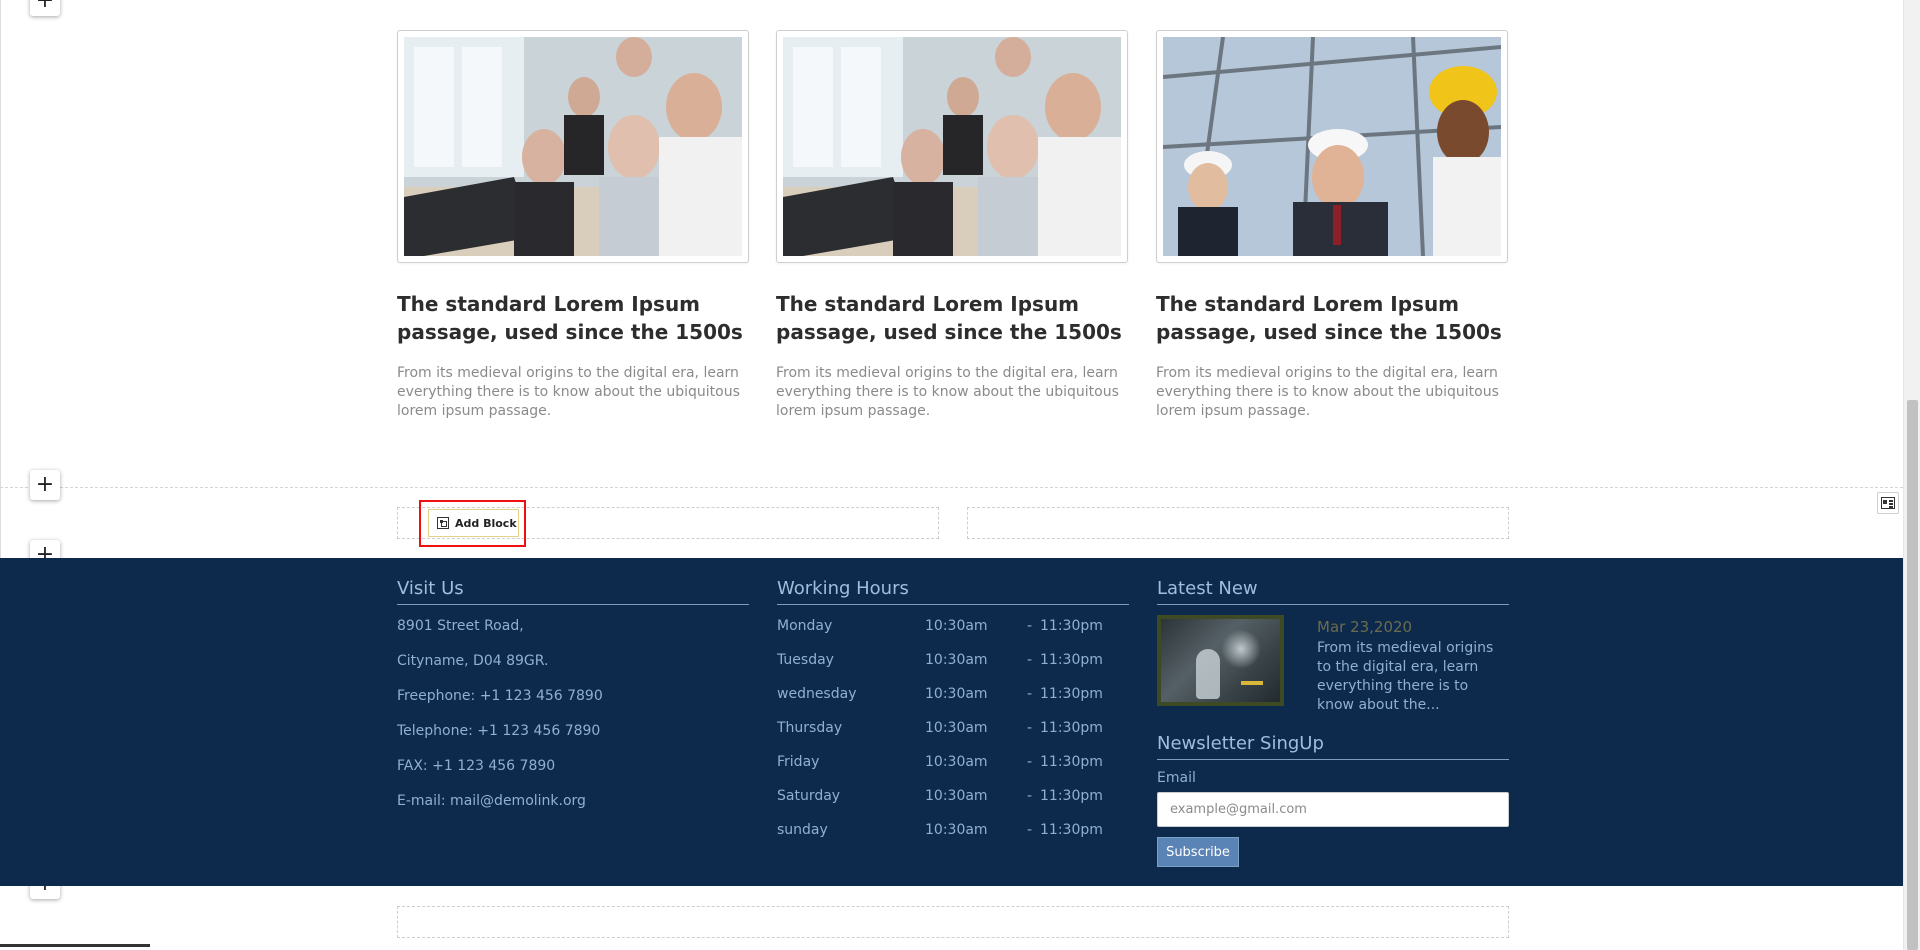 This screenshot has width=1920, height=950. I want to click on bottom-toolbar-edge, so click(75, 945).